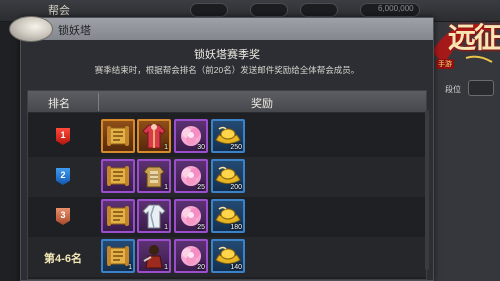 This screenshot has height=281, width=500. I want to click on rank-cell: 1, so click(63, 137).